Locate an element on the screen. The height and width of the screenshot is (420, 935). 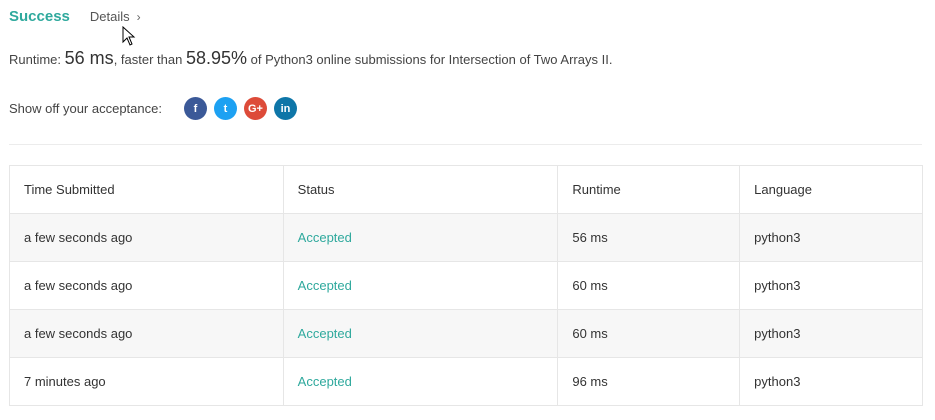
chevron-right-icon: › is located at coordinates (138, 16).